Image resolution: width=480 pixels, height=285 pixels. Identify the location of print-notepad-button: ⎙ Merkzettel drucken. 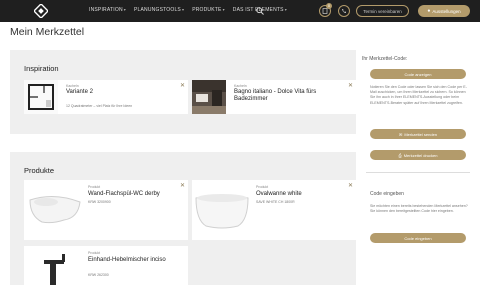
(418, 155).